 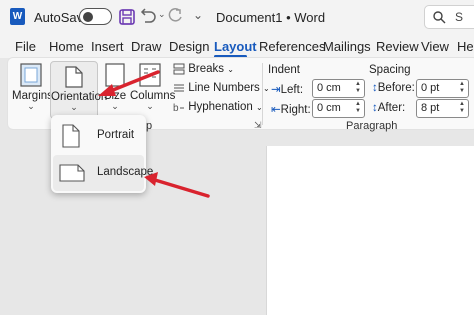 I want to click on tab-help: Help, so click(x=465, y=46).